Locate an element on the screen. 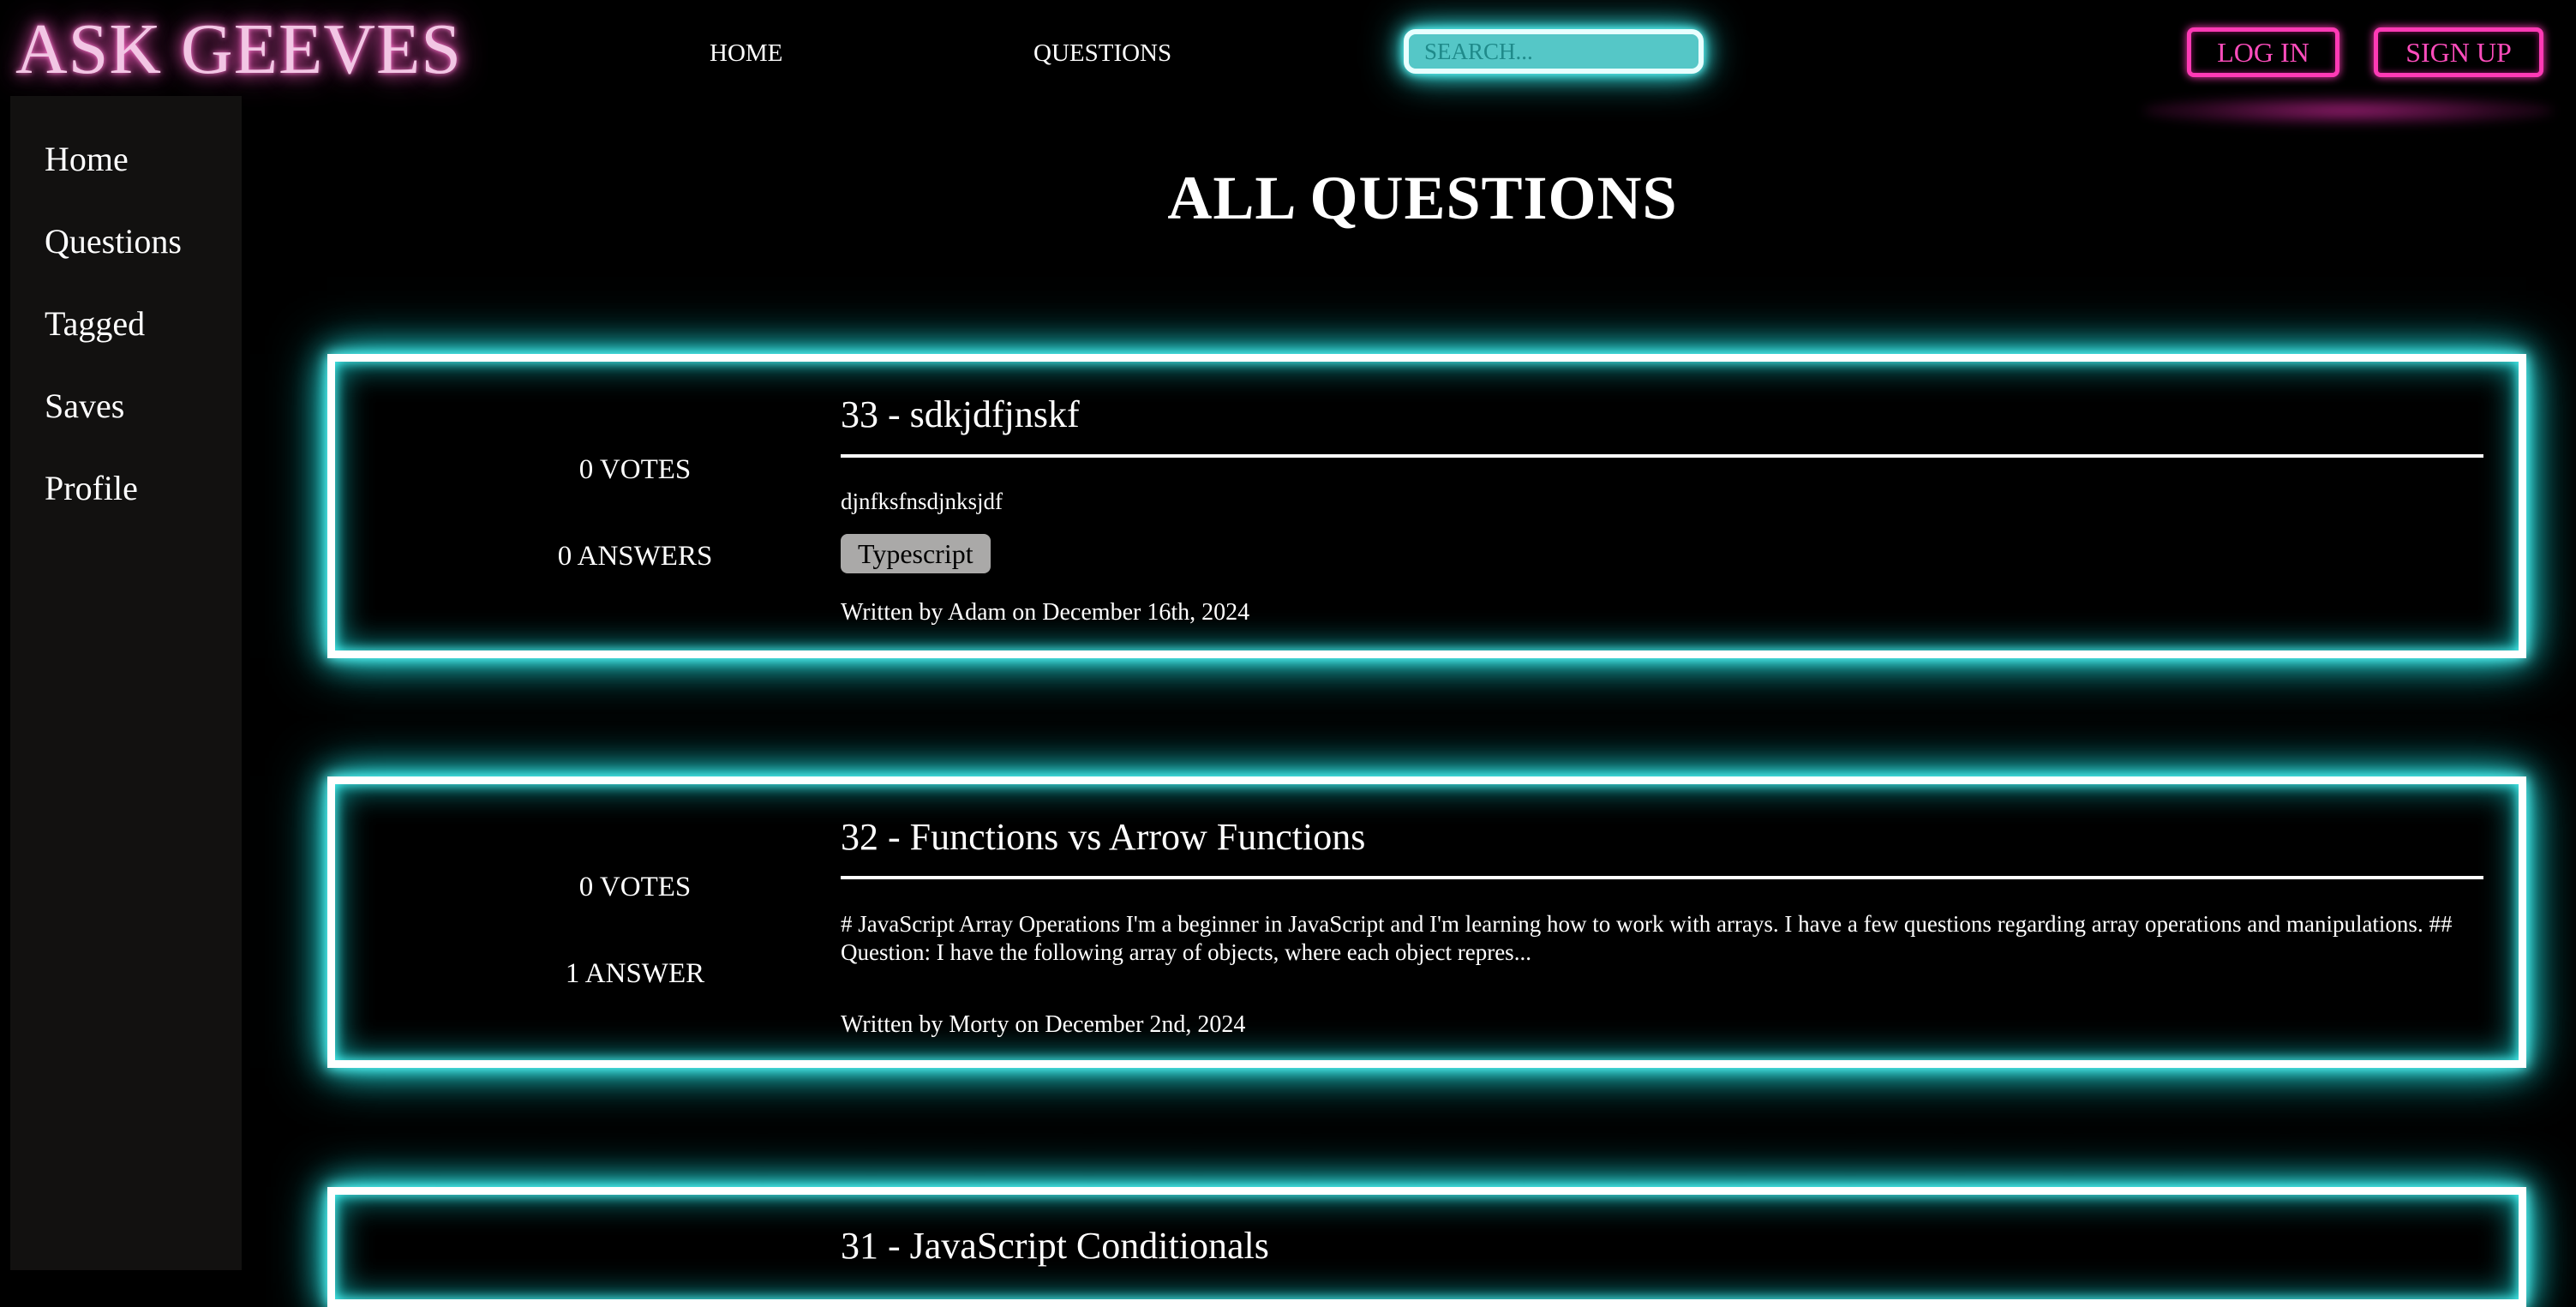  answer-count: 0 ANSWERS is located at coordinates (635, 556).